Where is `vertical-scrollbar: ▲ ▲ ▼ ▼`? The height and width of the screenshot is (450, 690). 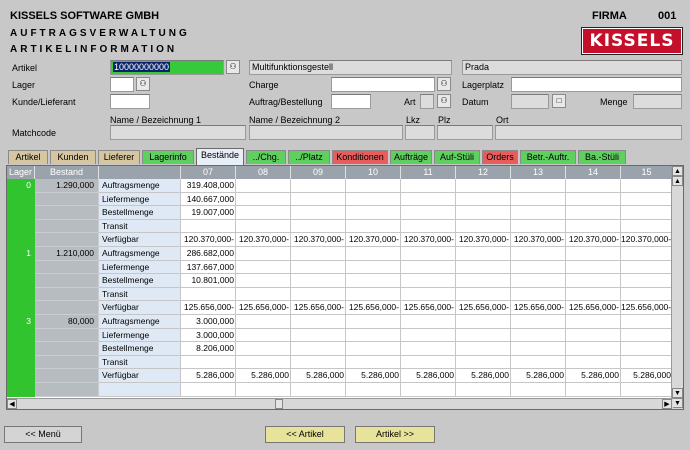 vertical-scrollbar: ▲ ▲ ▼ ▼ is located at coordinates (677, 287).